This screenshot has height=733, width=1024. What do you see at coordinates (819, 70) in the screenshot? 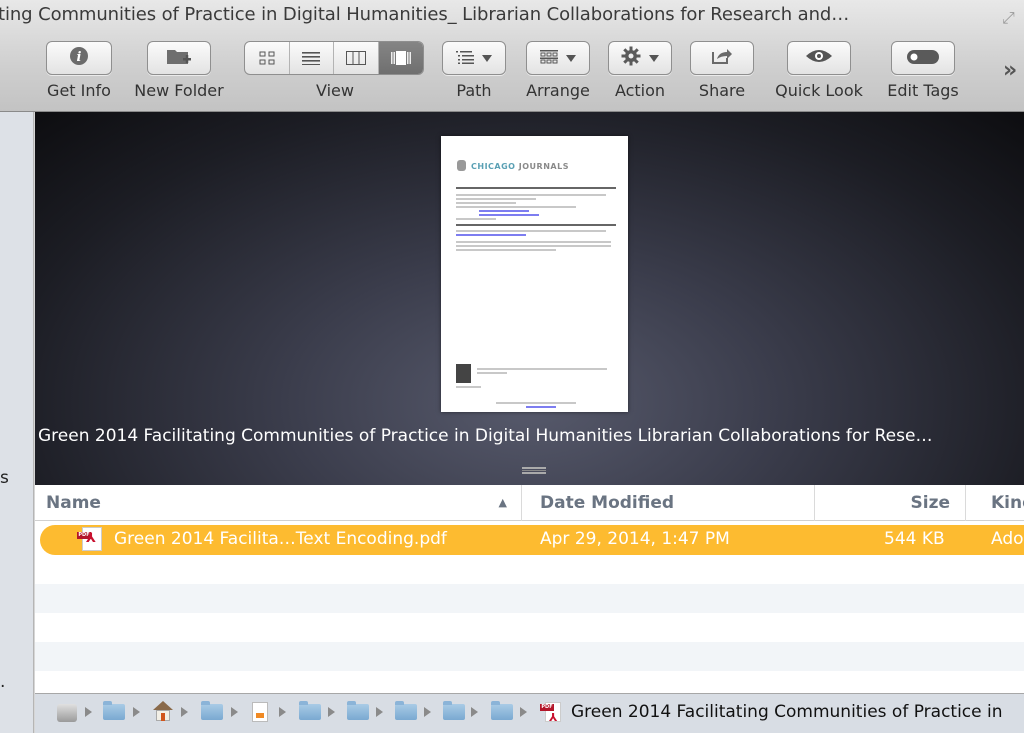
I see `quick-look-button: Quick Look` at bounding box center [819, 70].